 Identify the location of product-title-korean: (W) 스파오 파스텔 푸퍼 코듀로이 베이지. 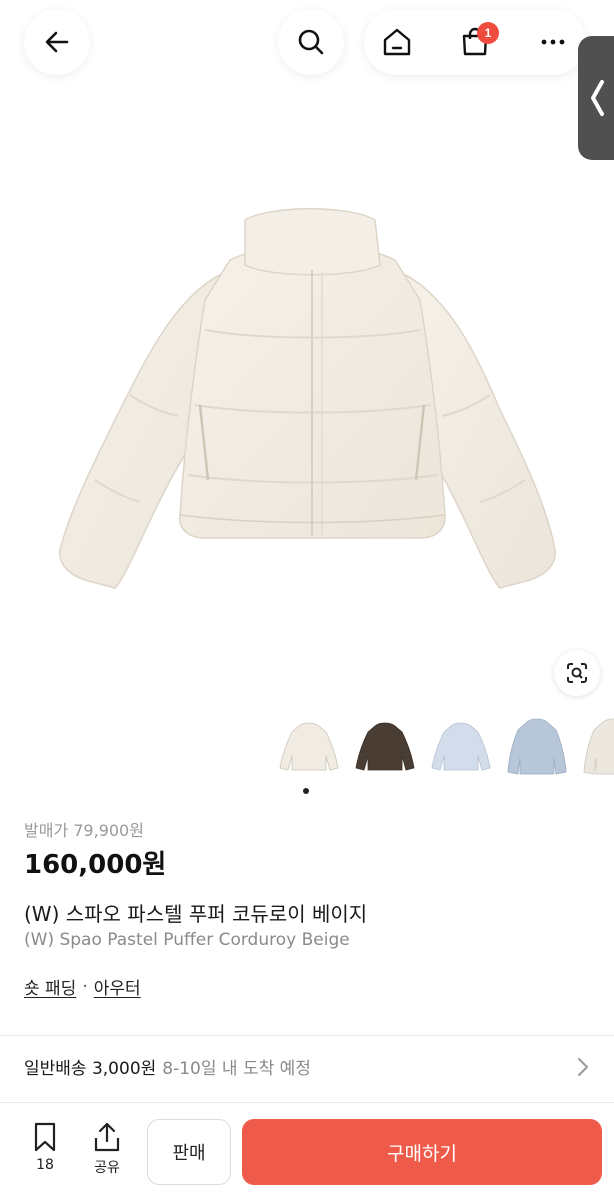
(196, 914).